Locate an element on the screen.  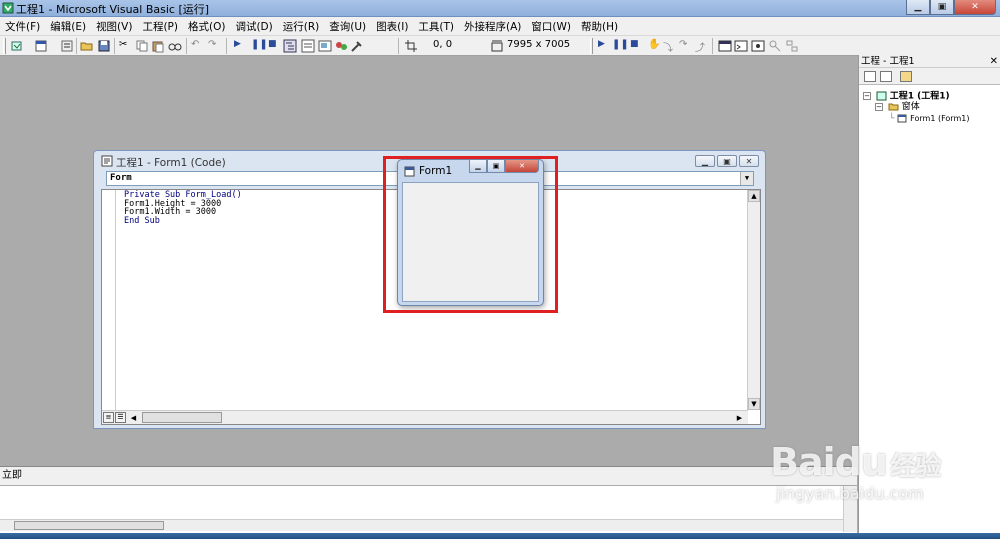
code-restore-button: ▣ is located at coordinates (727, 161).